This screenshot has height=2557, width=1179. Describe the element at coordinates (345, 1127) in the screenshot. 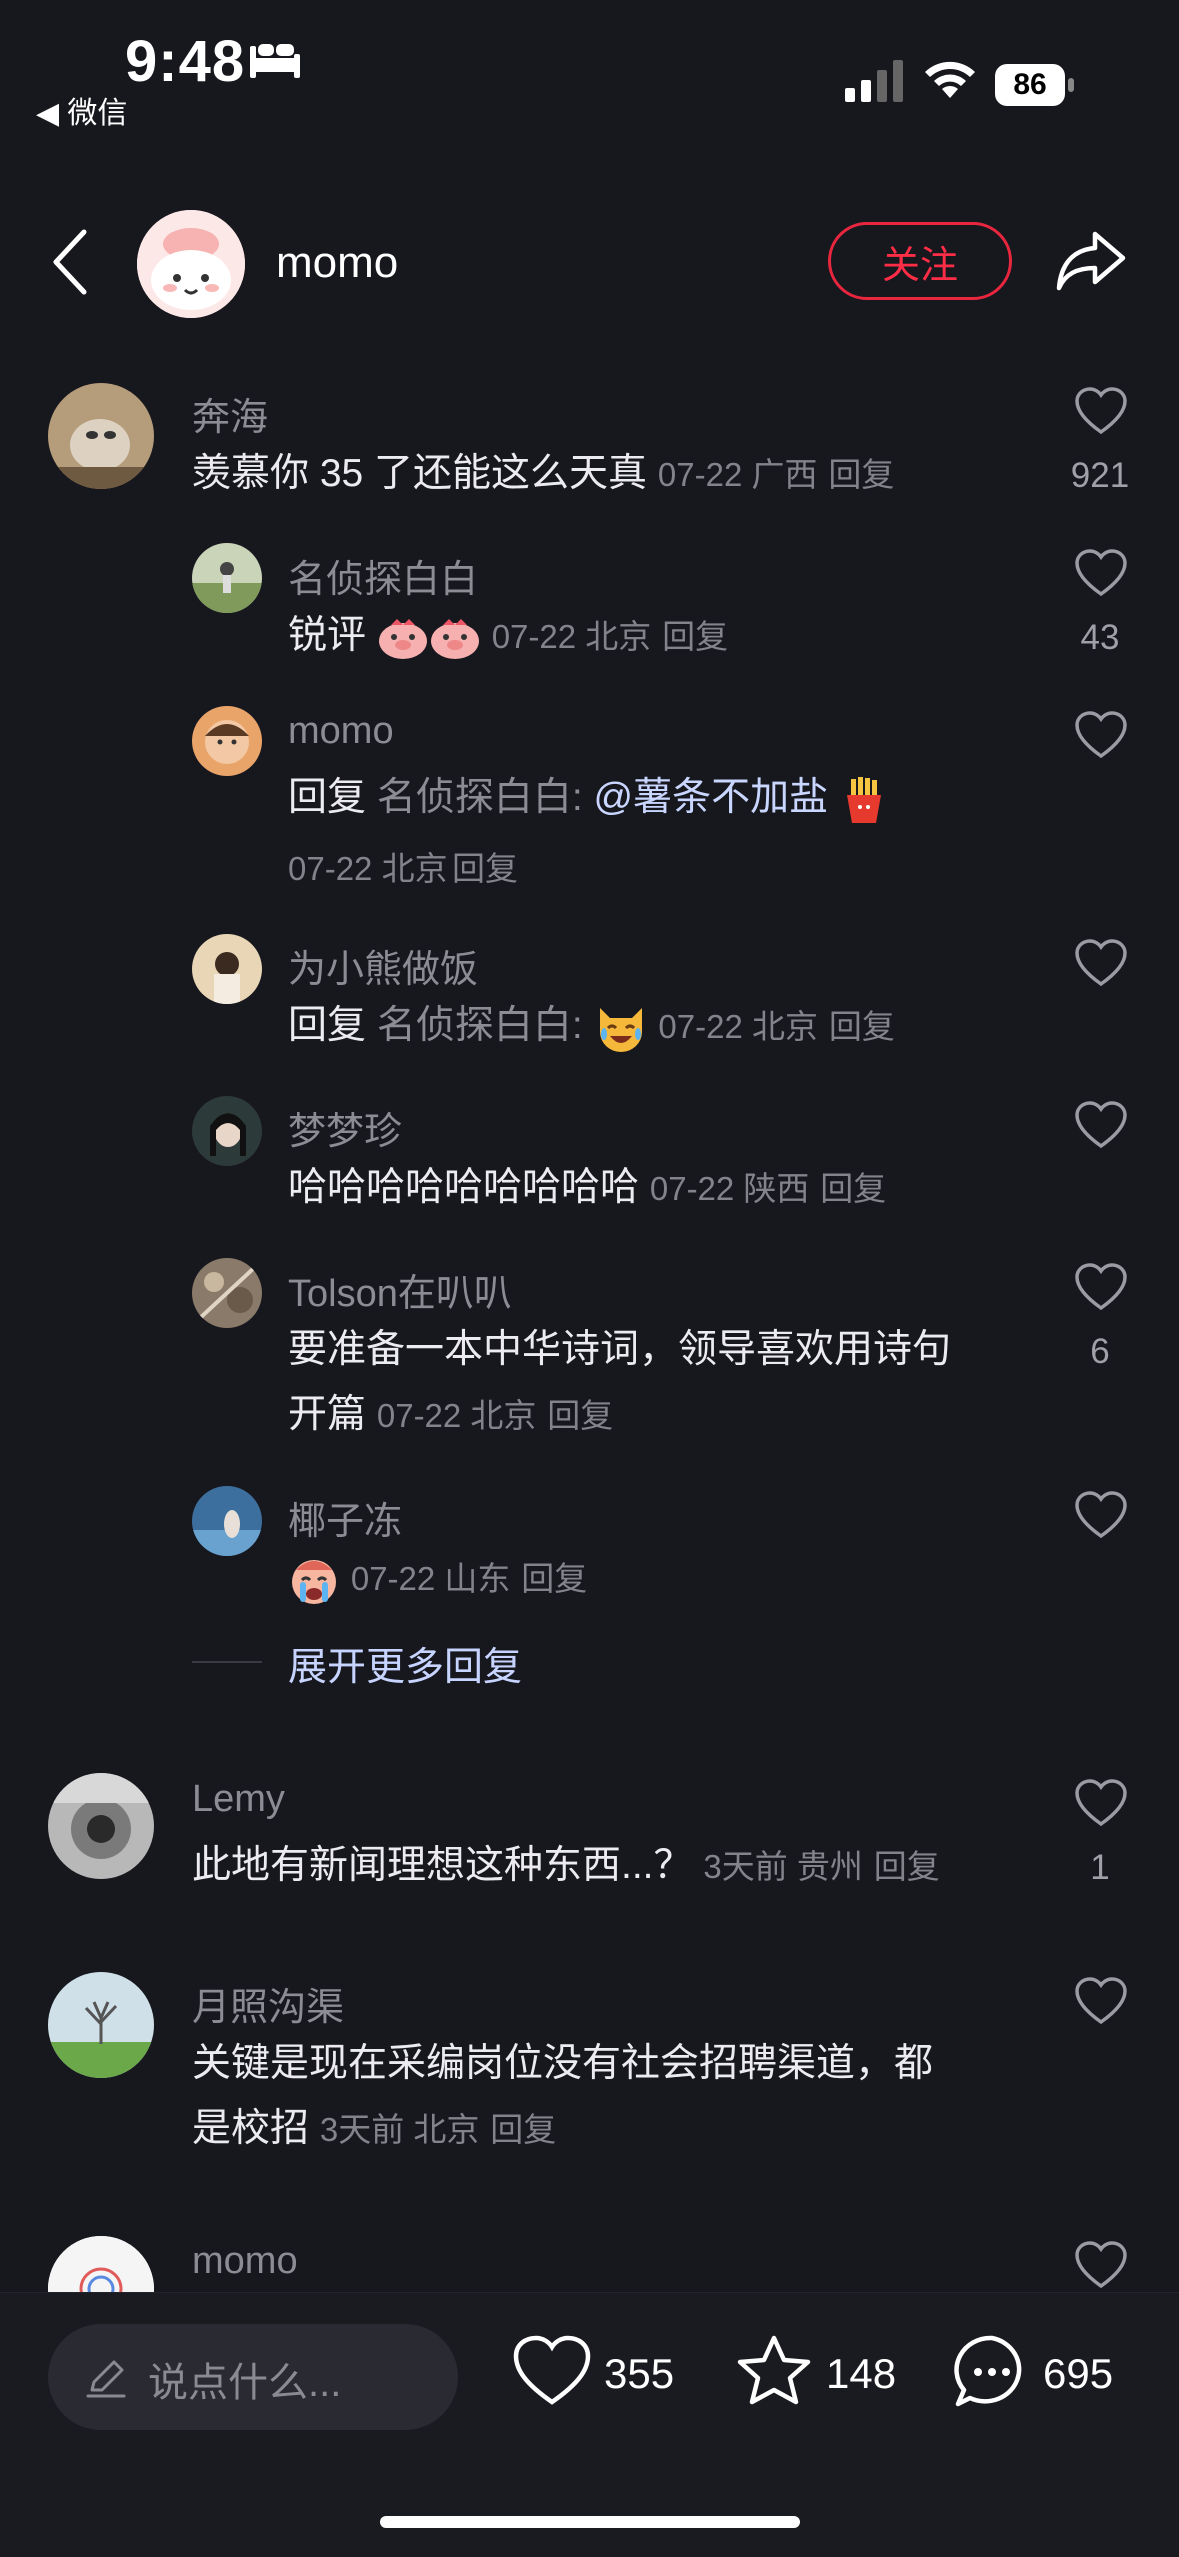

I see `comment-username: 梦梦珍` at that location.